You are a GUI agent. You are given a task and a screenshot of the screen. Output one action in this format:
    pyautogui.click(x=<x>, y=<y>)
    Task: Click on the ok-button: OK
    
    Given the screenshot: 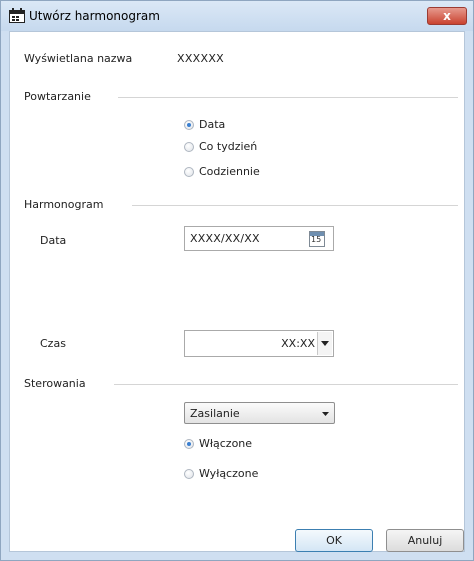 What is the action you would take?
    pyautogui.click(x=334, y=540)
    